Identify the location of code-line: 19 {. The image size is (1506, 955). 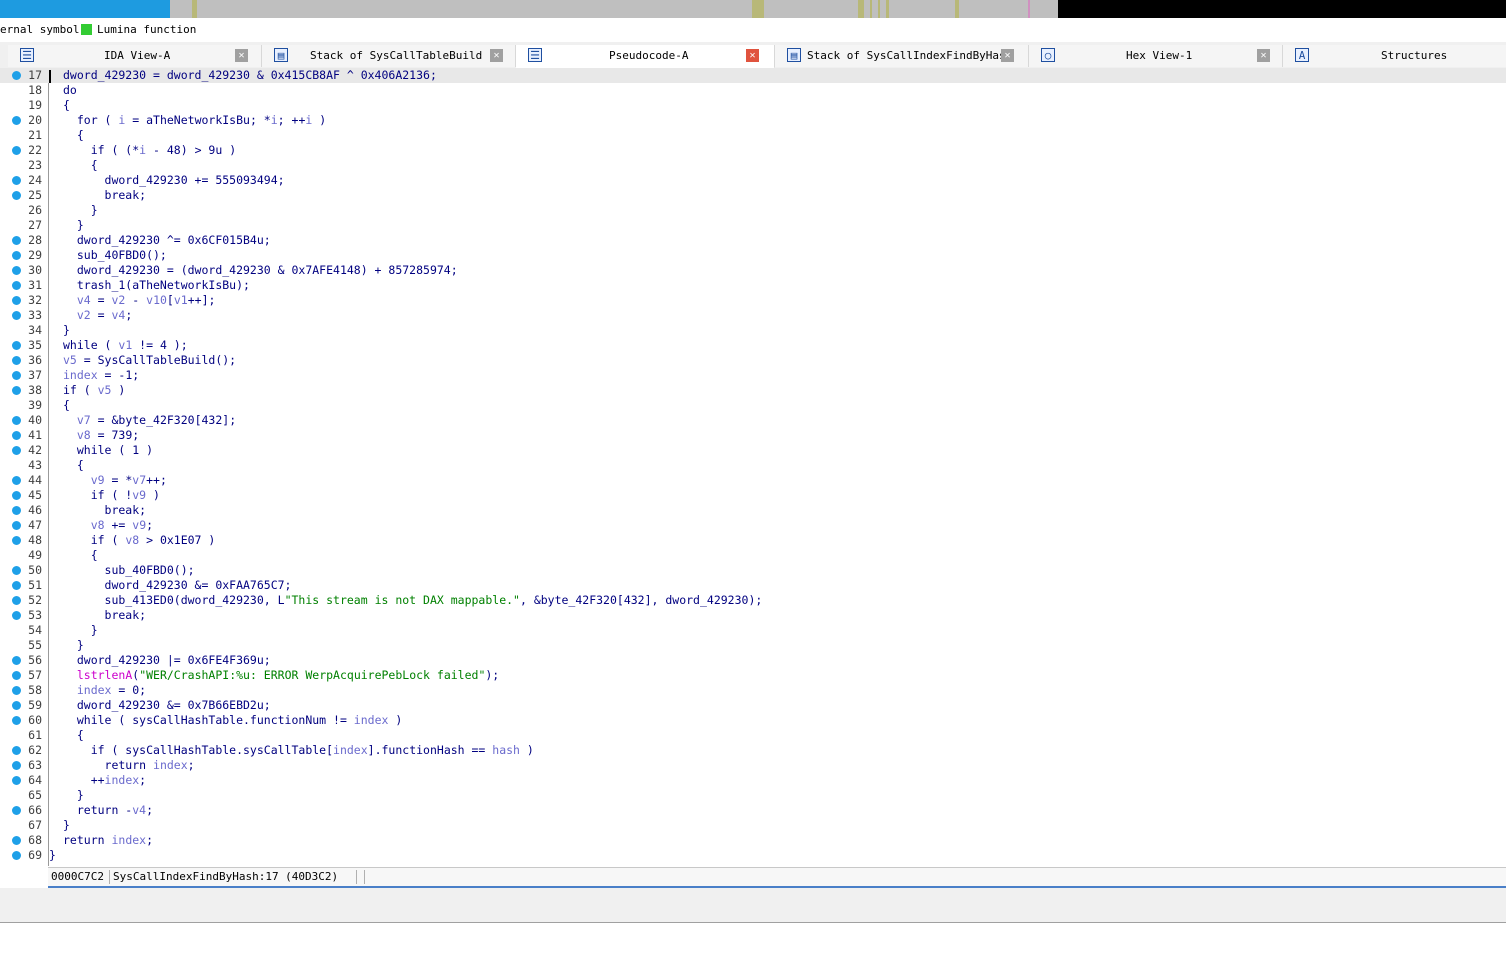
(753, 105).